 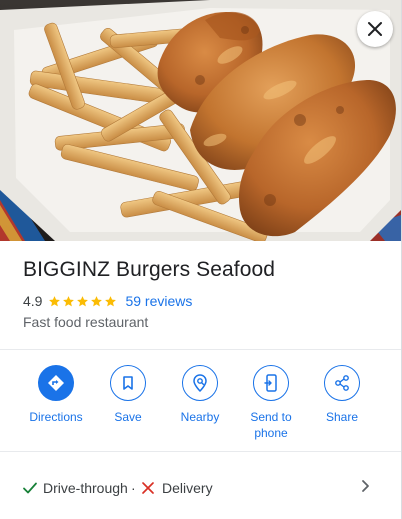 What do you see at coordinates (56, 417) in the screenshot?
I see `directions-label: Directions` at bounding box center [56, 417].